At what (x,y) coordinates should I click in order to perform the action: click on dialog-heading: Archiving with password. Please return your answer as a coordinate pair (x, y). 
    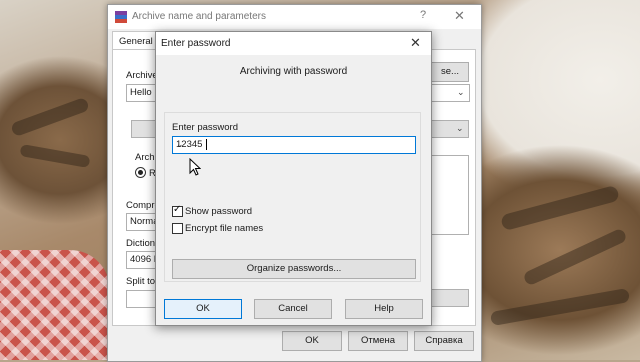
    Looking at the image, I should click on (293, 71).